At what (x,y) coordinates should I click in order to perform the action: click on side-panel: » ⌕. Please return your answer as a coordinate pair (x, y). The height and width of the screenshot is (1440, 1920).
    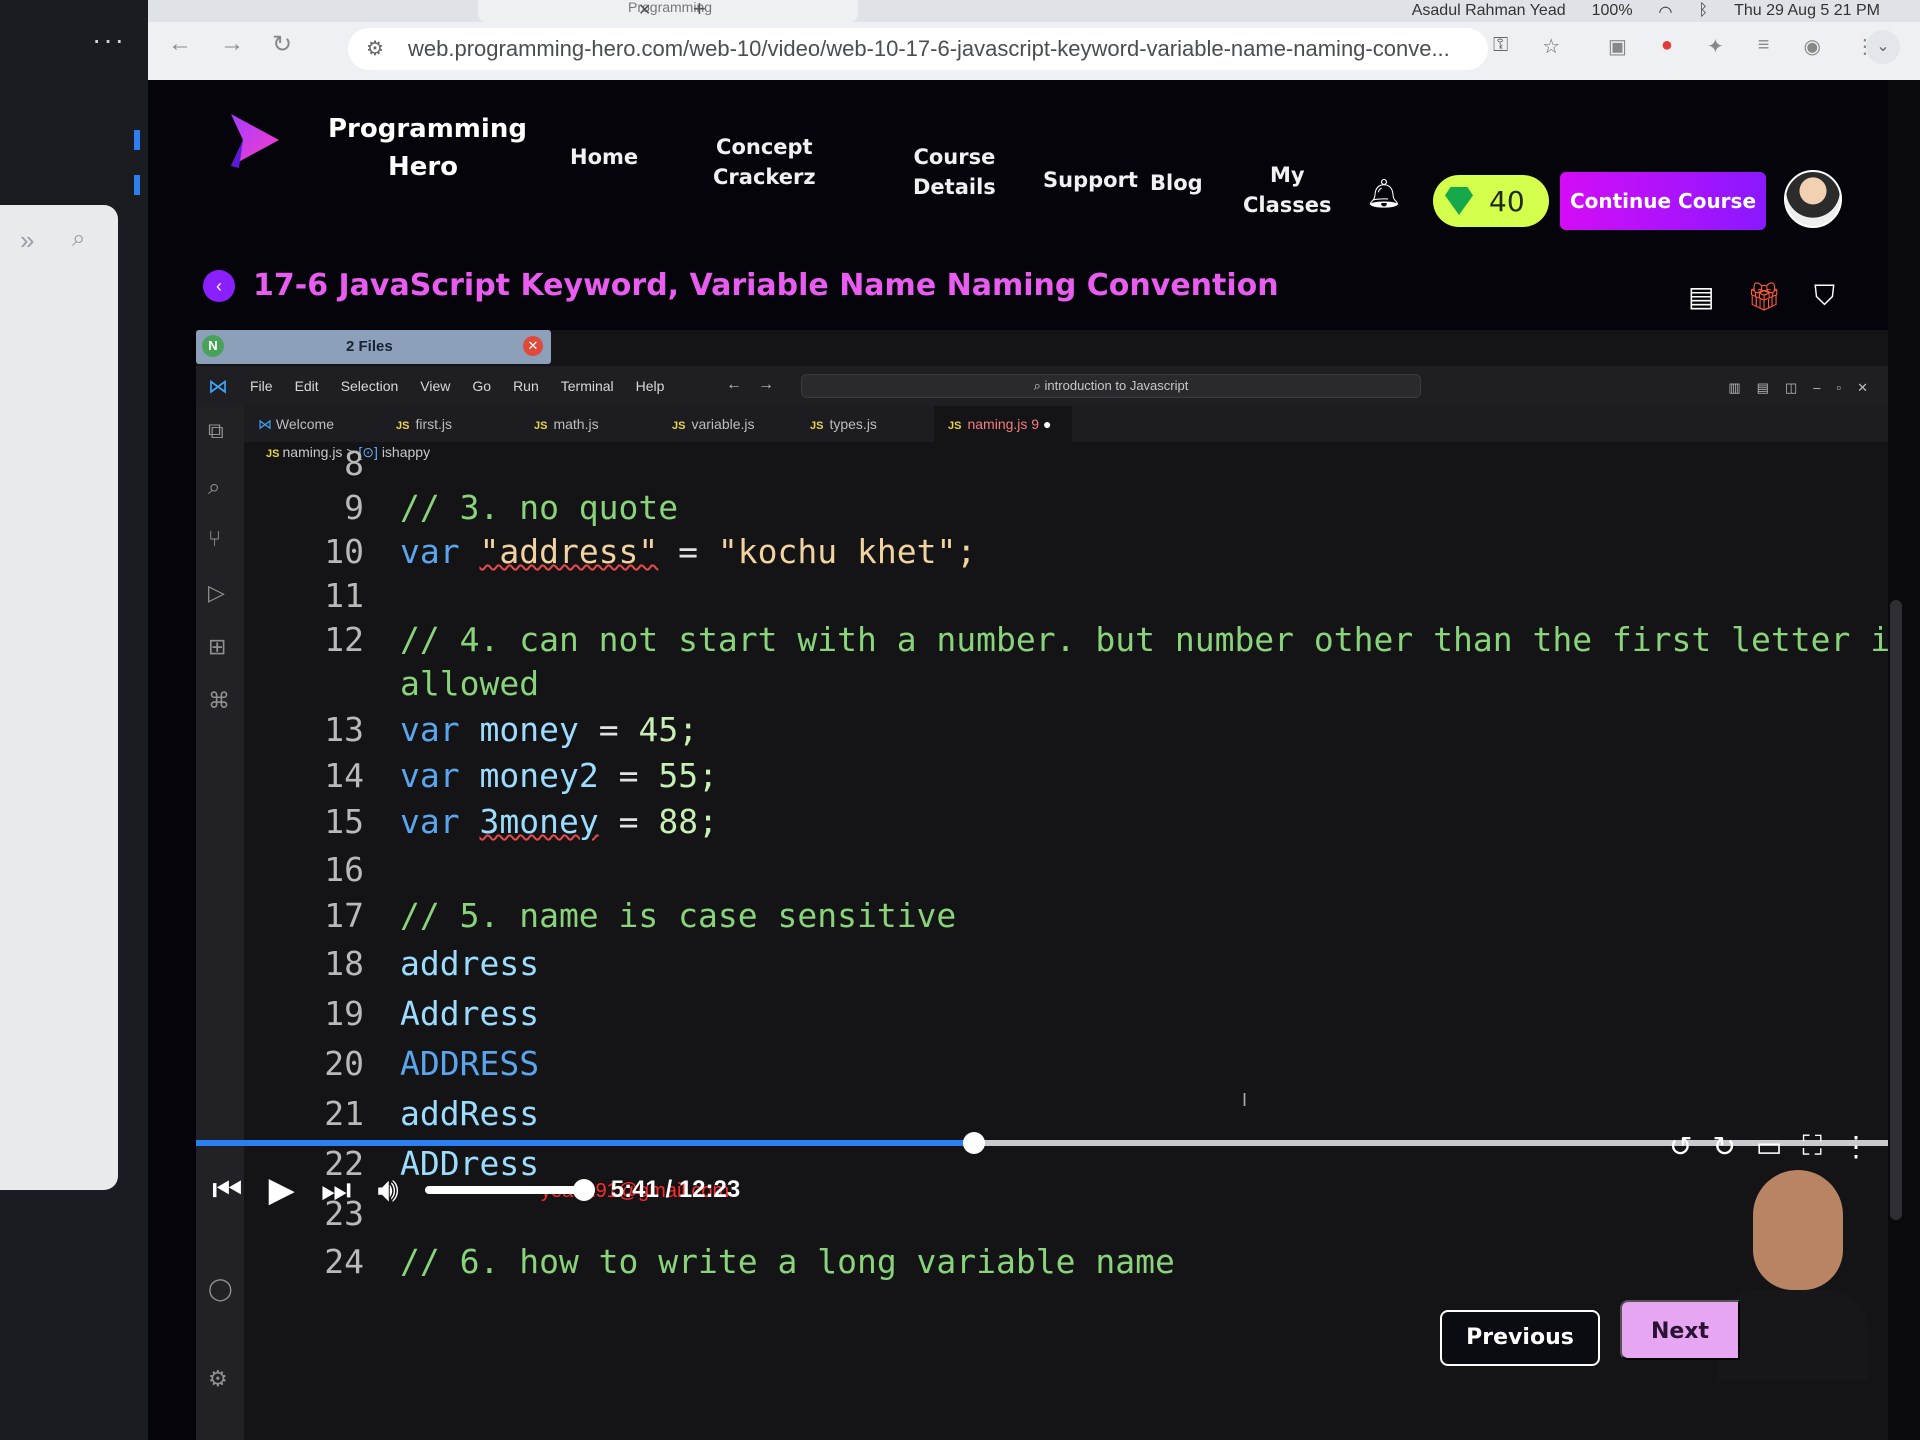
    Looking at the image, I should click on (59, 697).